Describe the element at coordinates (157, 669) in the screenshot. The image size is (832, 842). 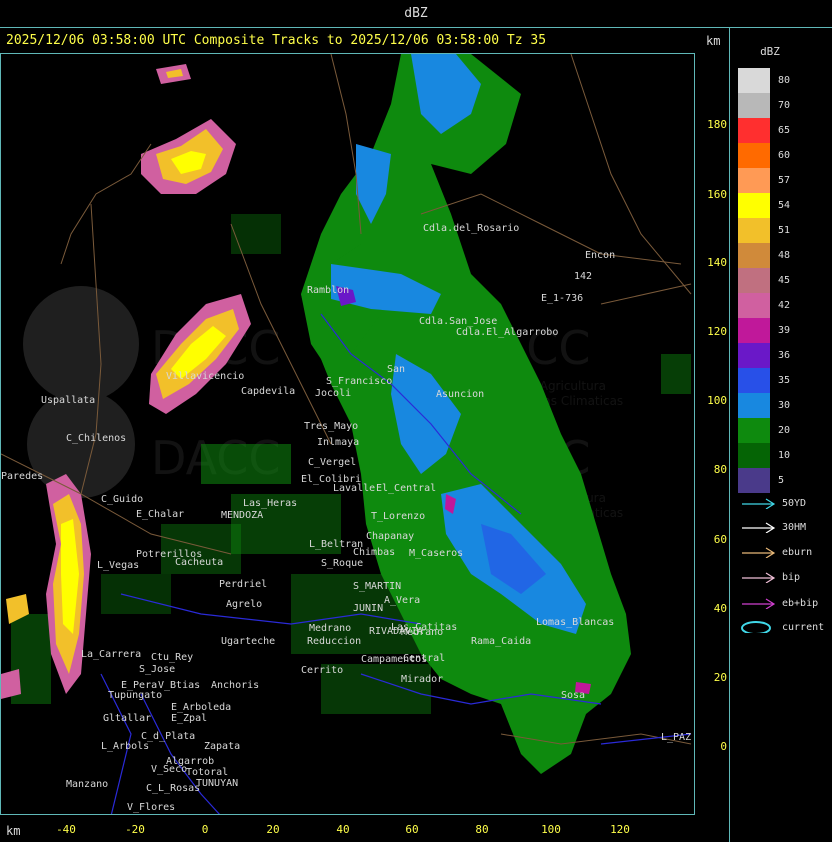
I see `place-label: S_Jose` at that location.